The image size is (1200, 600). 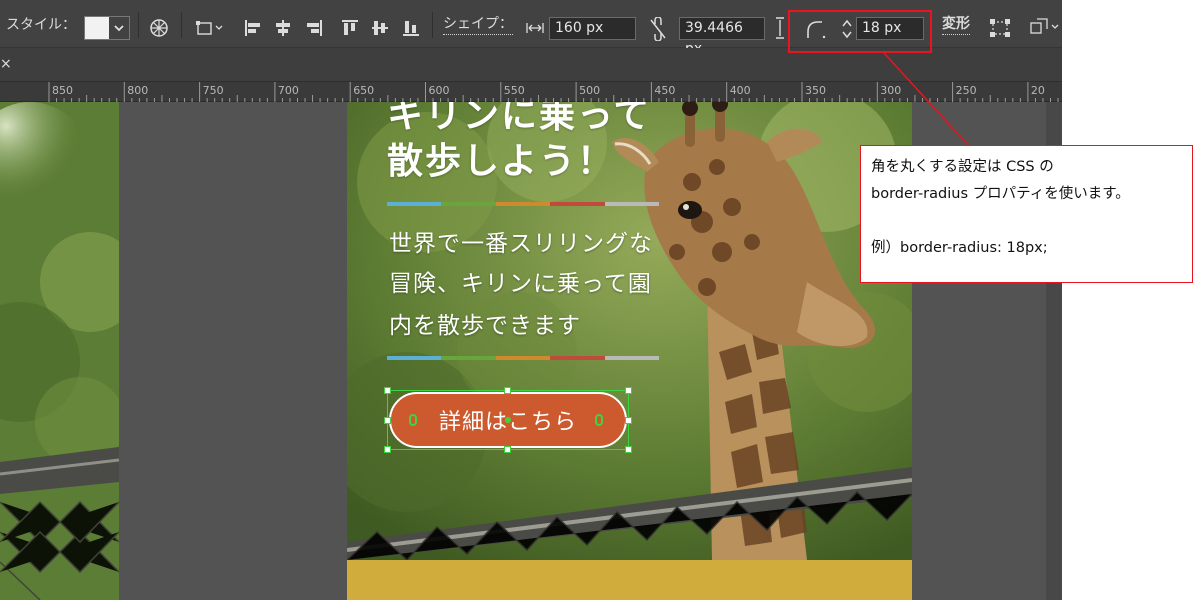 I want to click on ruler-label: 20, so click(x=1037, y=90).